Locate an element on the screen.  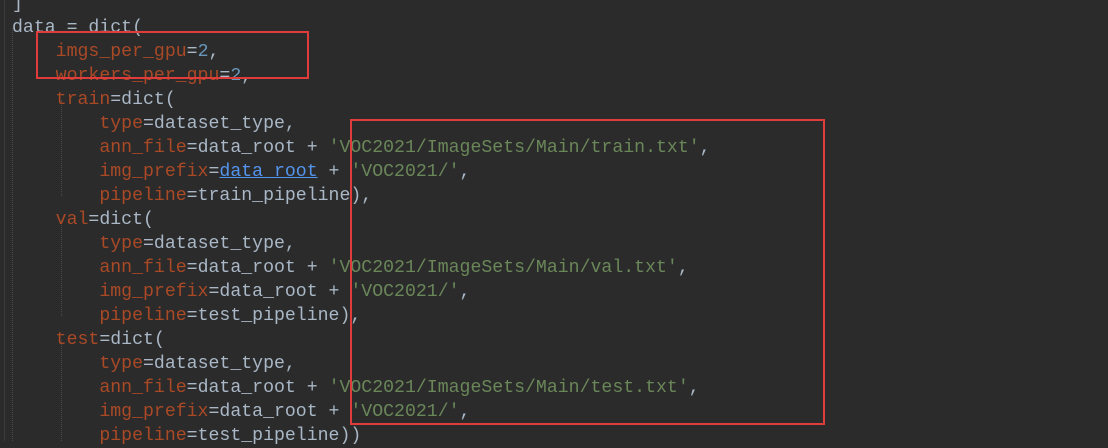
code-line: pipeline=train_pipeline), is located at coordinates (361, 196).